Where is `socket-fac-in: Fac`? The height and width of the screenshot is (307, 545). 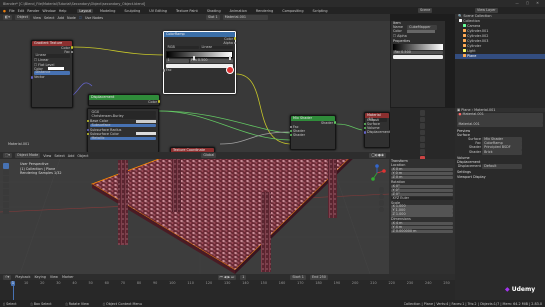
socket-fac-in: Fac is located at coordinates (198, 70).